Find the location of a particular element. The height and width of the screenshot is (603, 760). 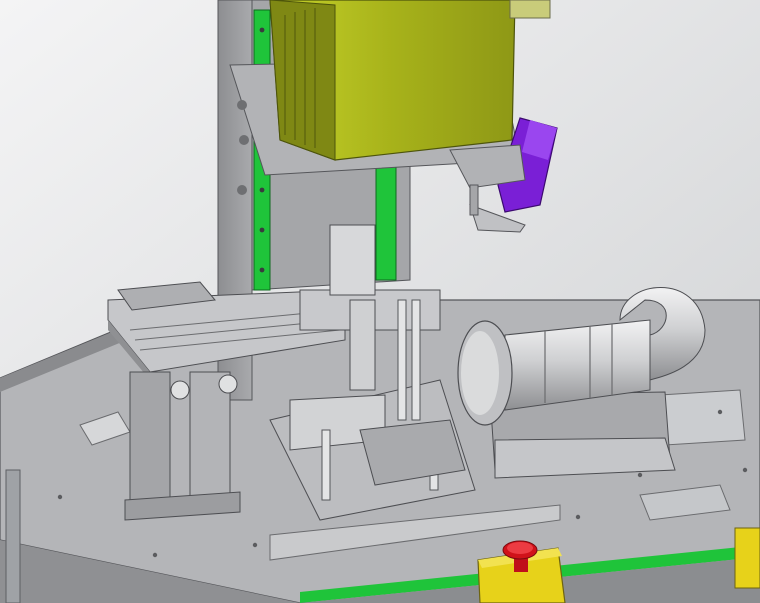

spindle-motor is located at coordinates (410, 80).